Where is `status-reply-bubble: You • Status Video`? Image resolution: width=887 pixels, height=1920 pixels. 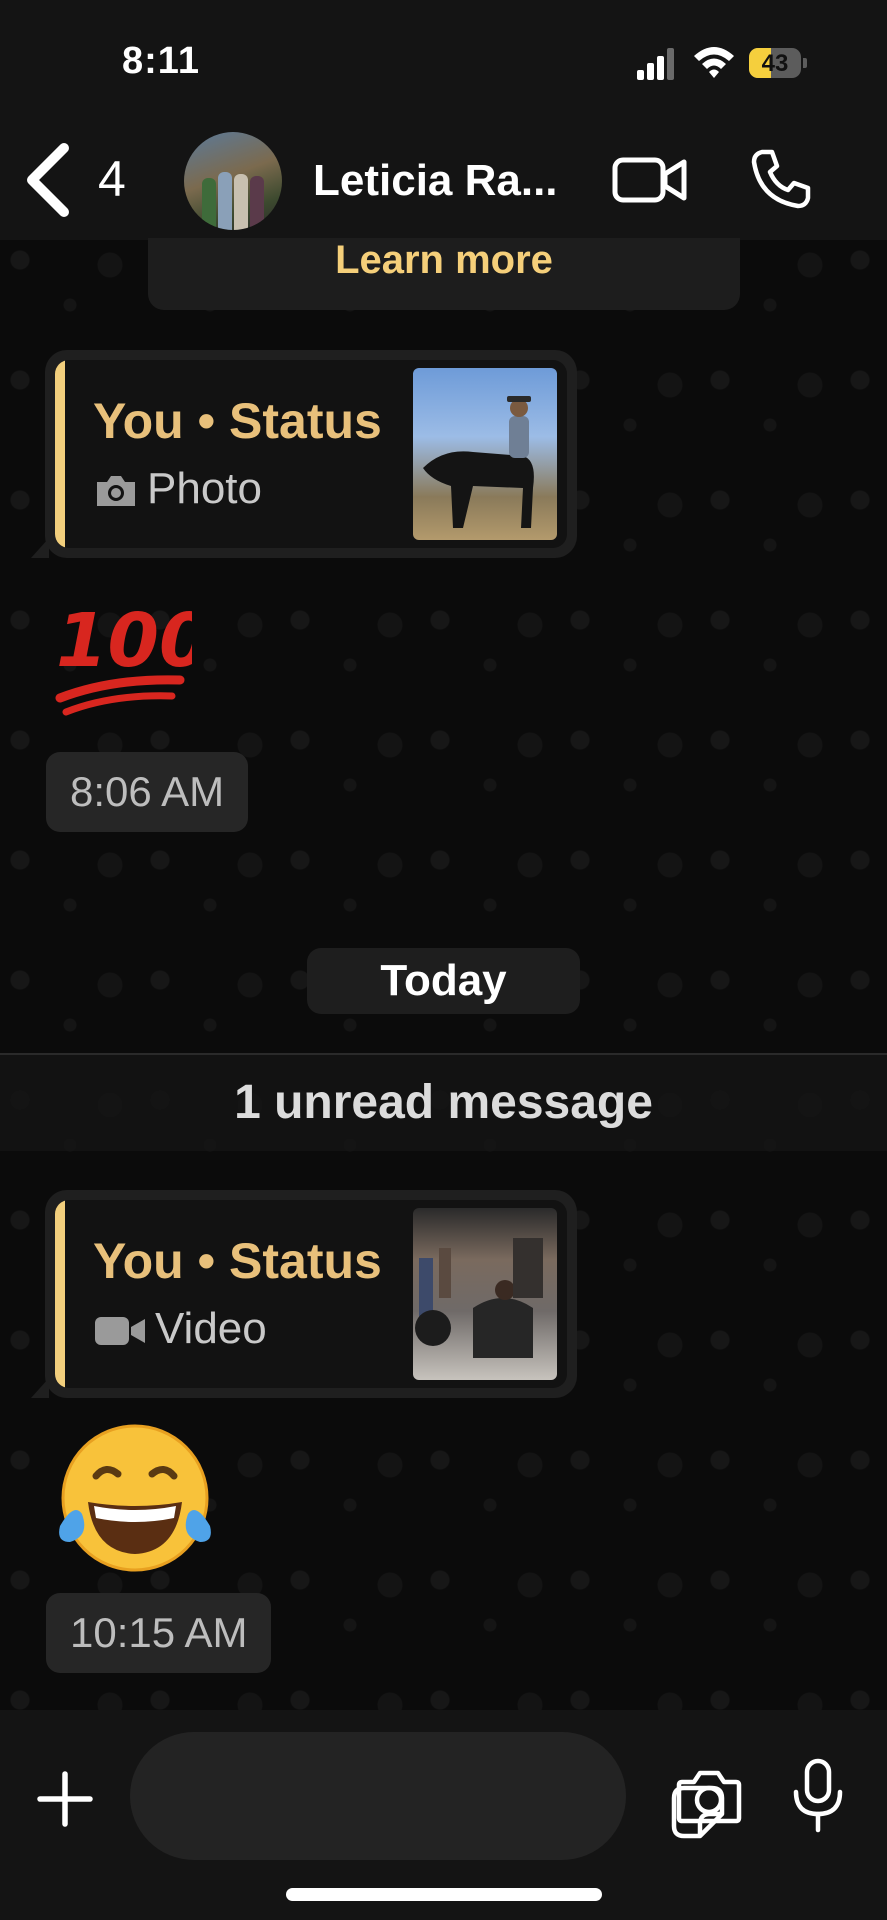 status-reply-bubble: You • Status Video is located at coordinates (304, 1294).